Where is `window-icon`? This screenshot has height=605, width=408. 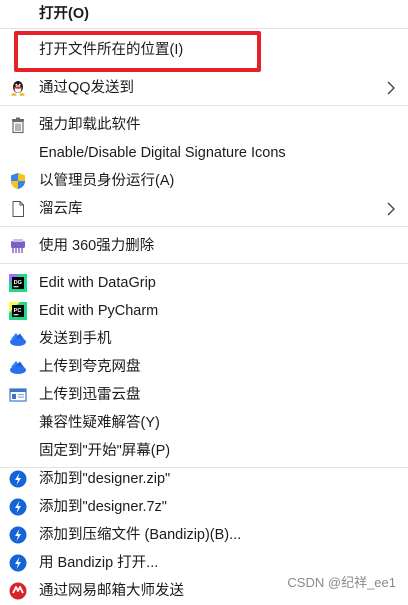 window-icon is located at coordinates (18, 395).